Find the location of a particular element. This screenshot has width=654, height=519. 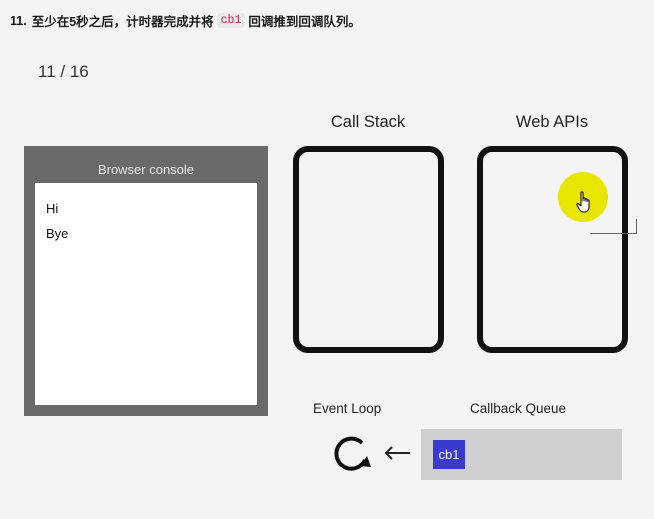

slide-counter: 11 / 16 is located at coordinates (63, 71).